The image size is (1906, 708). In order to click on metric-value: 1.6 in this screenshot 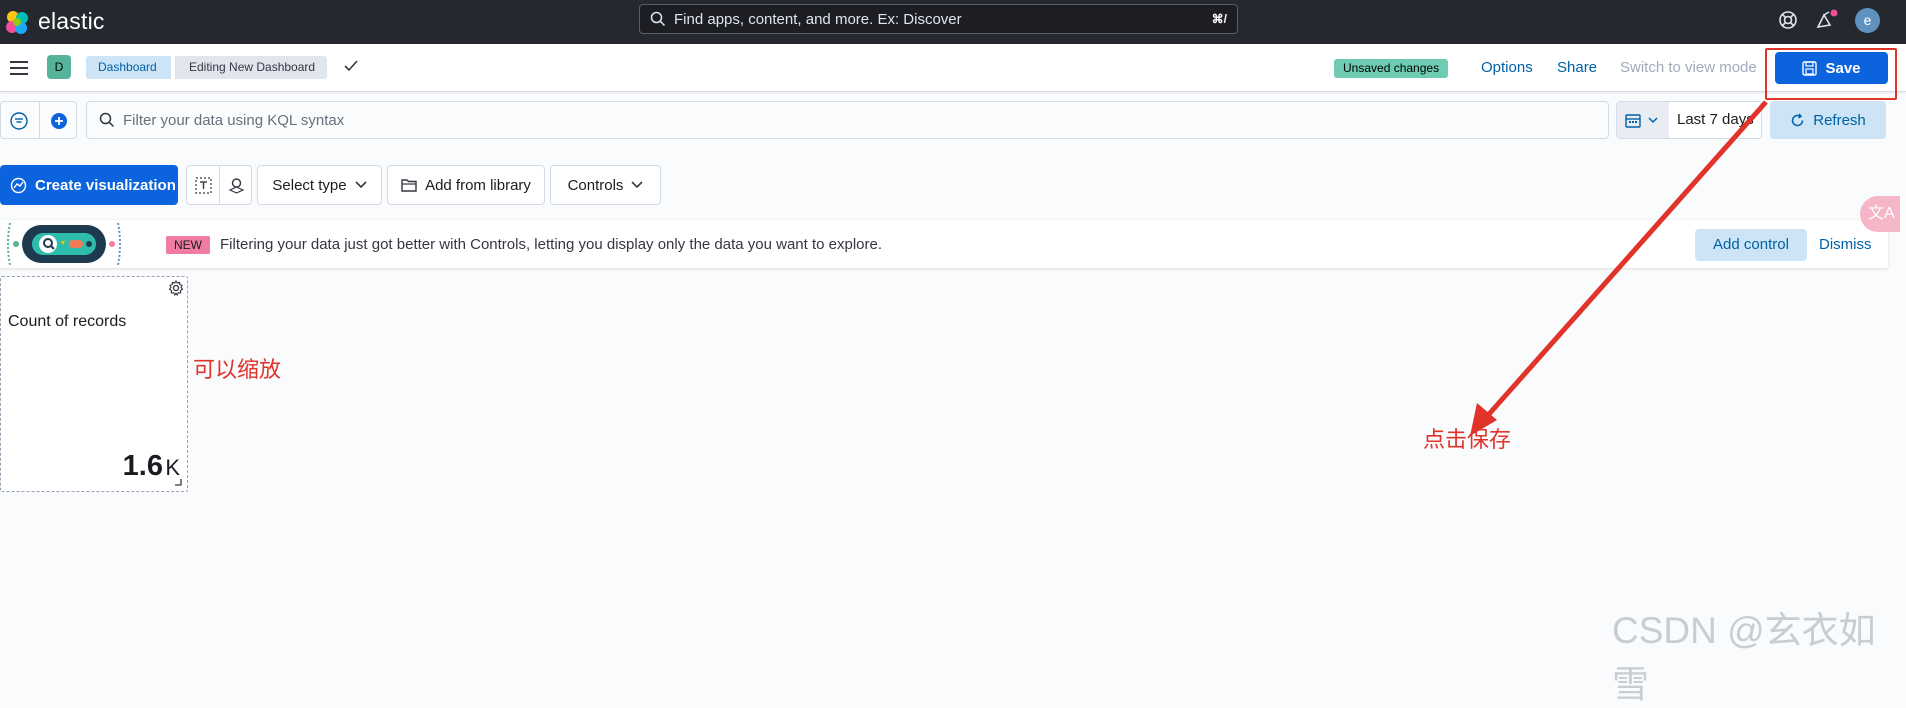, I will do `click(142, 466)`.